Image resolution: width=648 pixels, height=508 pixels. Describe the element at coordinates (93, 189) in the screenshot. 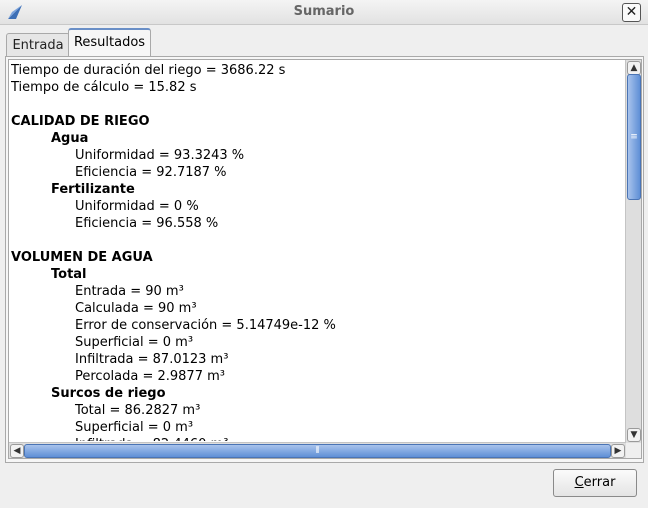

I see `section-heading: Fertilizante` at that location.